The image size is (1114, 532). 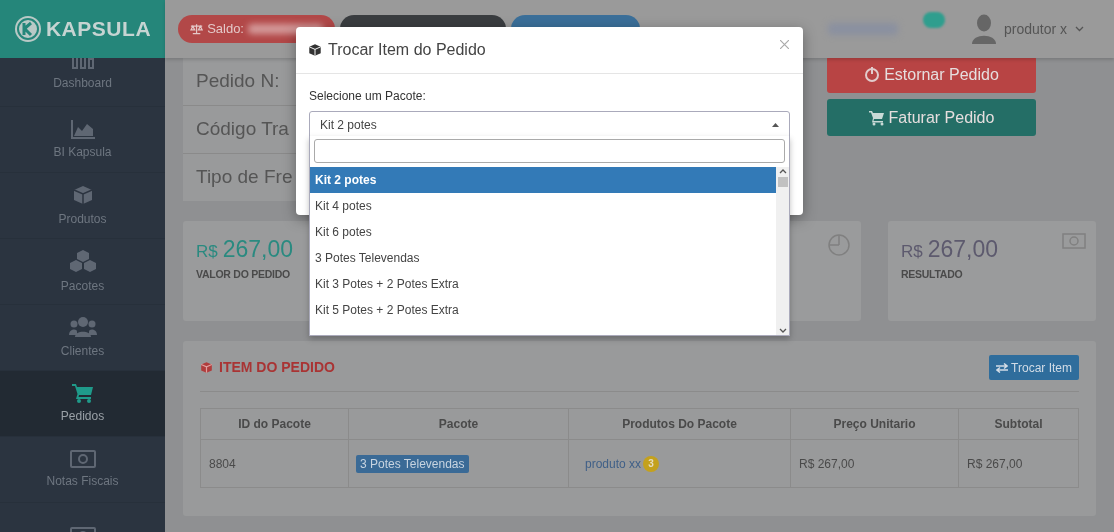 I want to click on reverse-order-button: Estornar Pedido, so click(x=931, y=74).